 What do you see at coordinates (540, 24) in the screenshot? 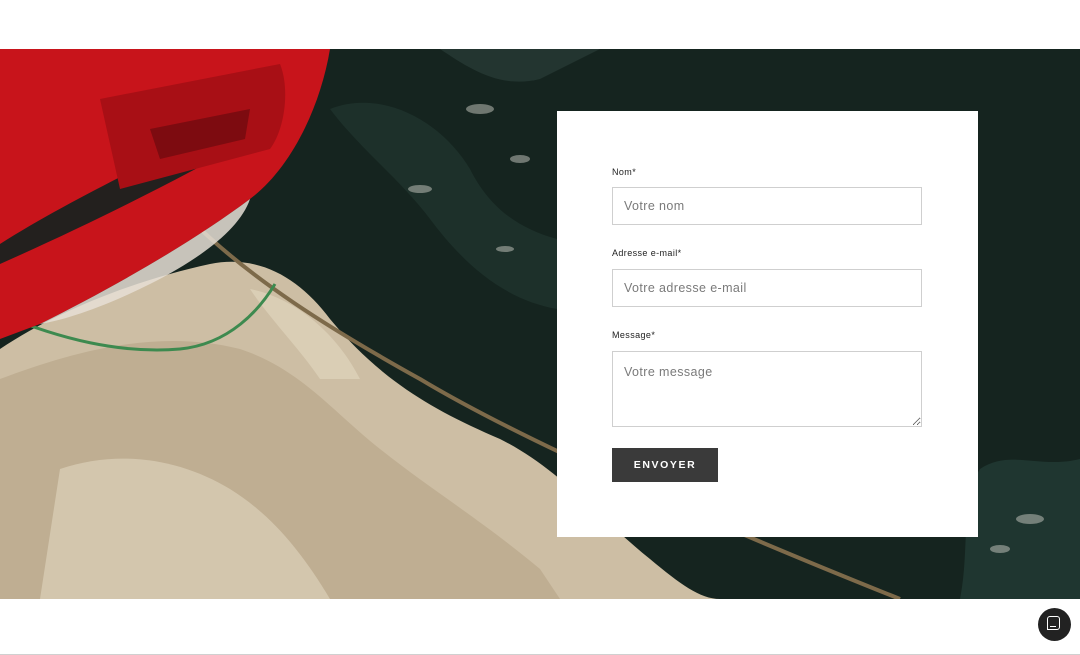
I see `top-bar` at bounding box center [540, 24].